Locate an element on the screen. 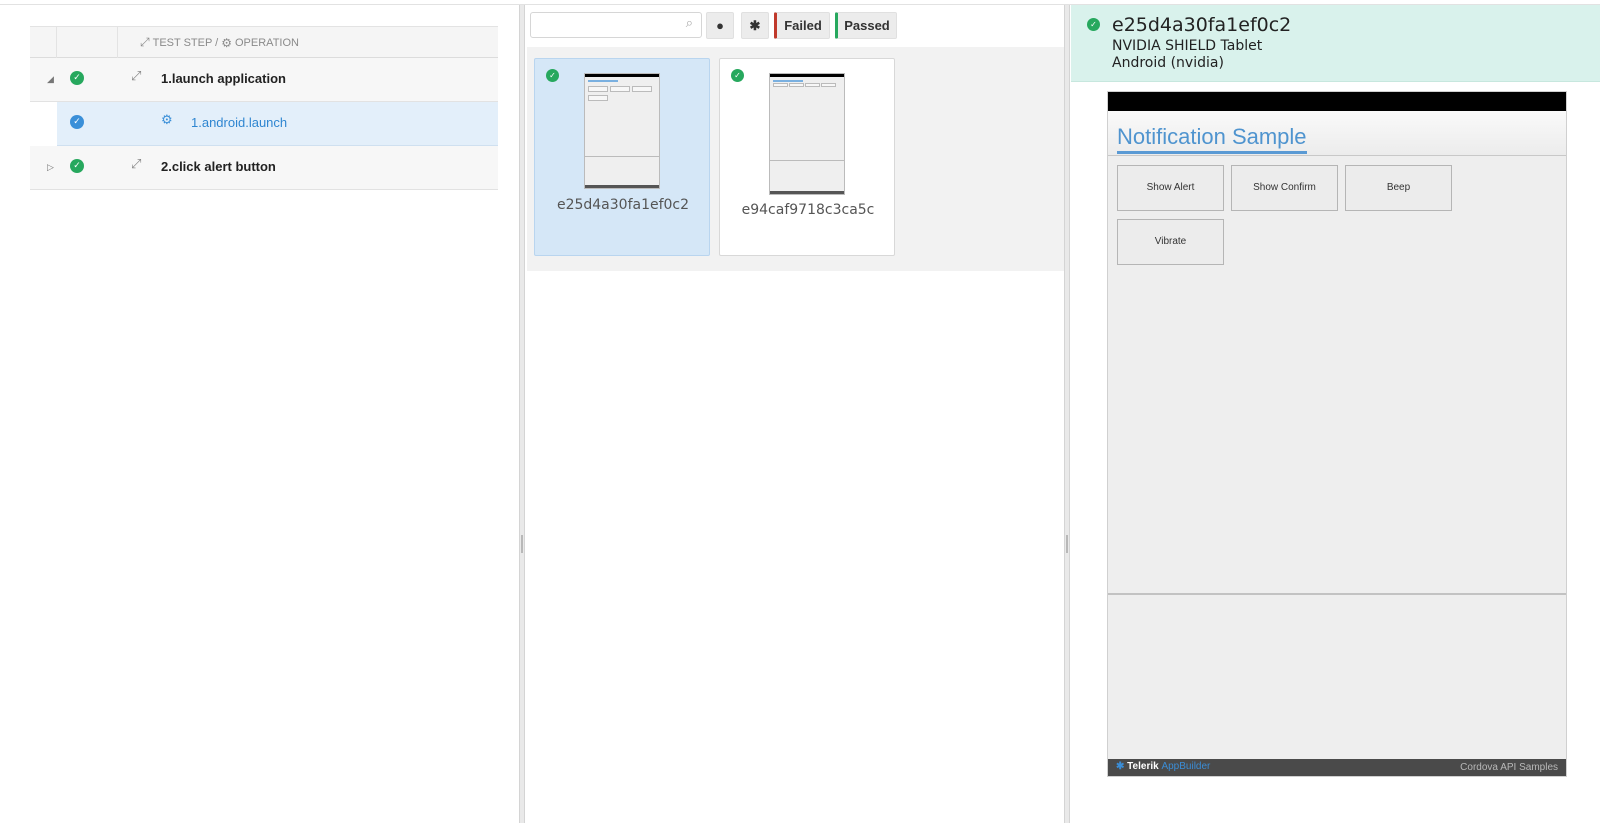 The width and height of the screenshot is (1600, 823). header-operation-label: OPERATION is located at coordinates (267, 42).